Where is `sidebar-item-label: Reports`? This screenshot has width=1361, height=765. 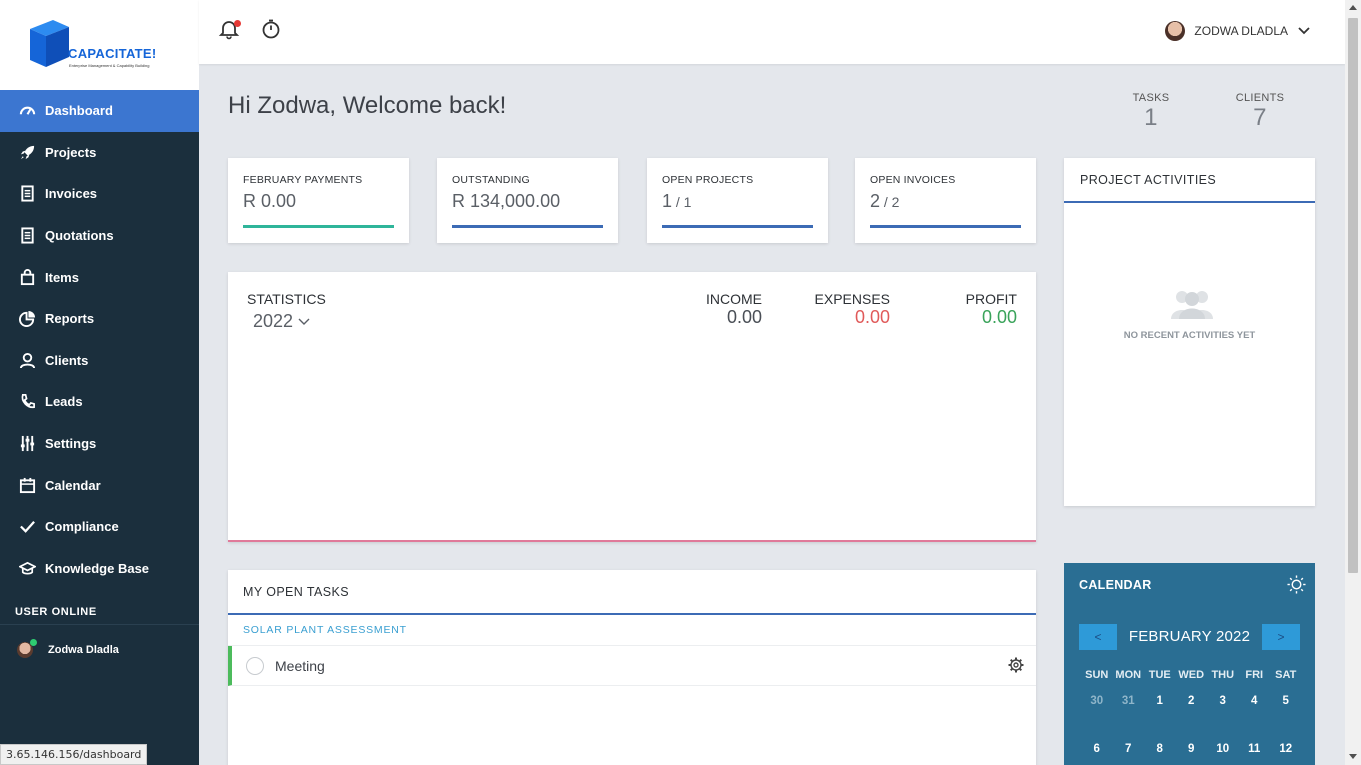 sidebar-item-label: Reports is located at coordinates (70, 319).